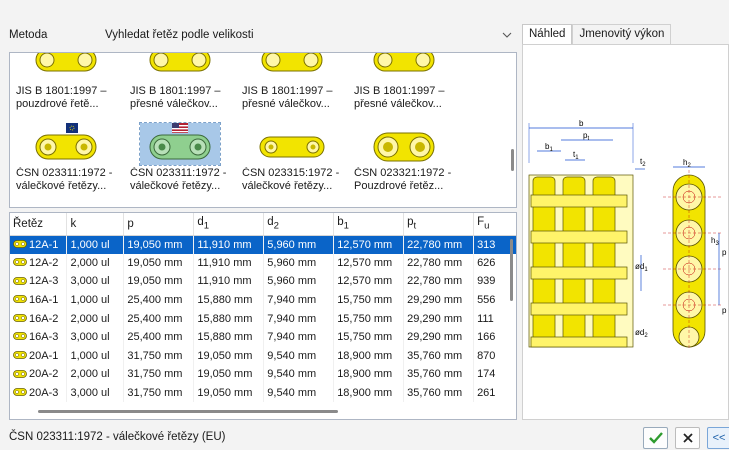 This screenshot has width=729, height=450. Describe the element at coordinates (512, 160) in the screenshot. I see `gallery-scrollbar` at that location.